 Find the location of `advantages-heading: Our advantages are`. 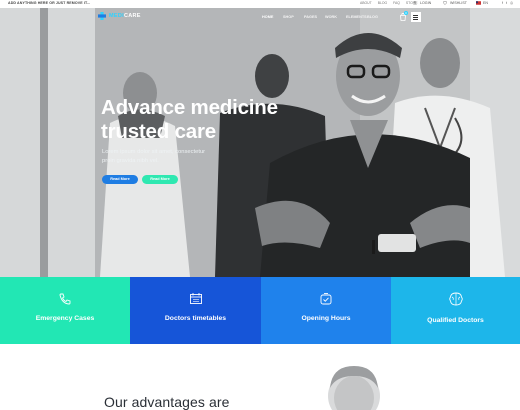

advantages-heading: Our advantages are is located at coordinates (167, 402).